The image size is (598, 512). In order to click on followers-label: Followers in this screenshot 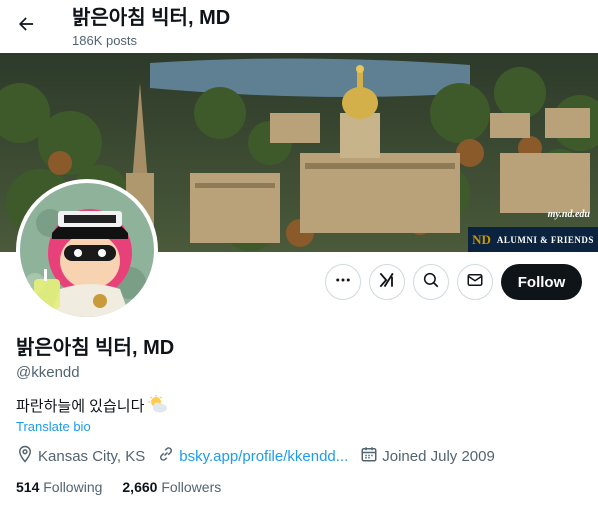, I will do `click(191, 487)`.